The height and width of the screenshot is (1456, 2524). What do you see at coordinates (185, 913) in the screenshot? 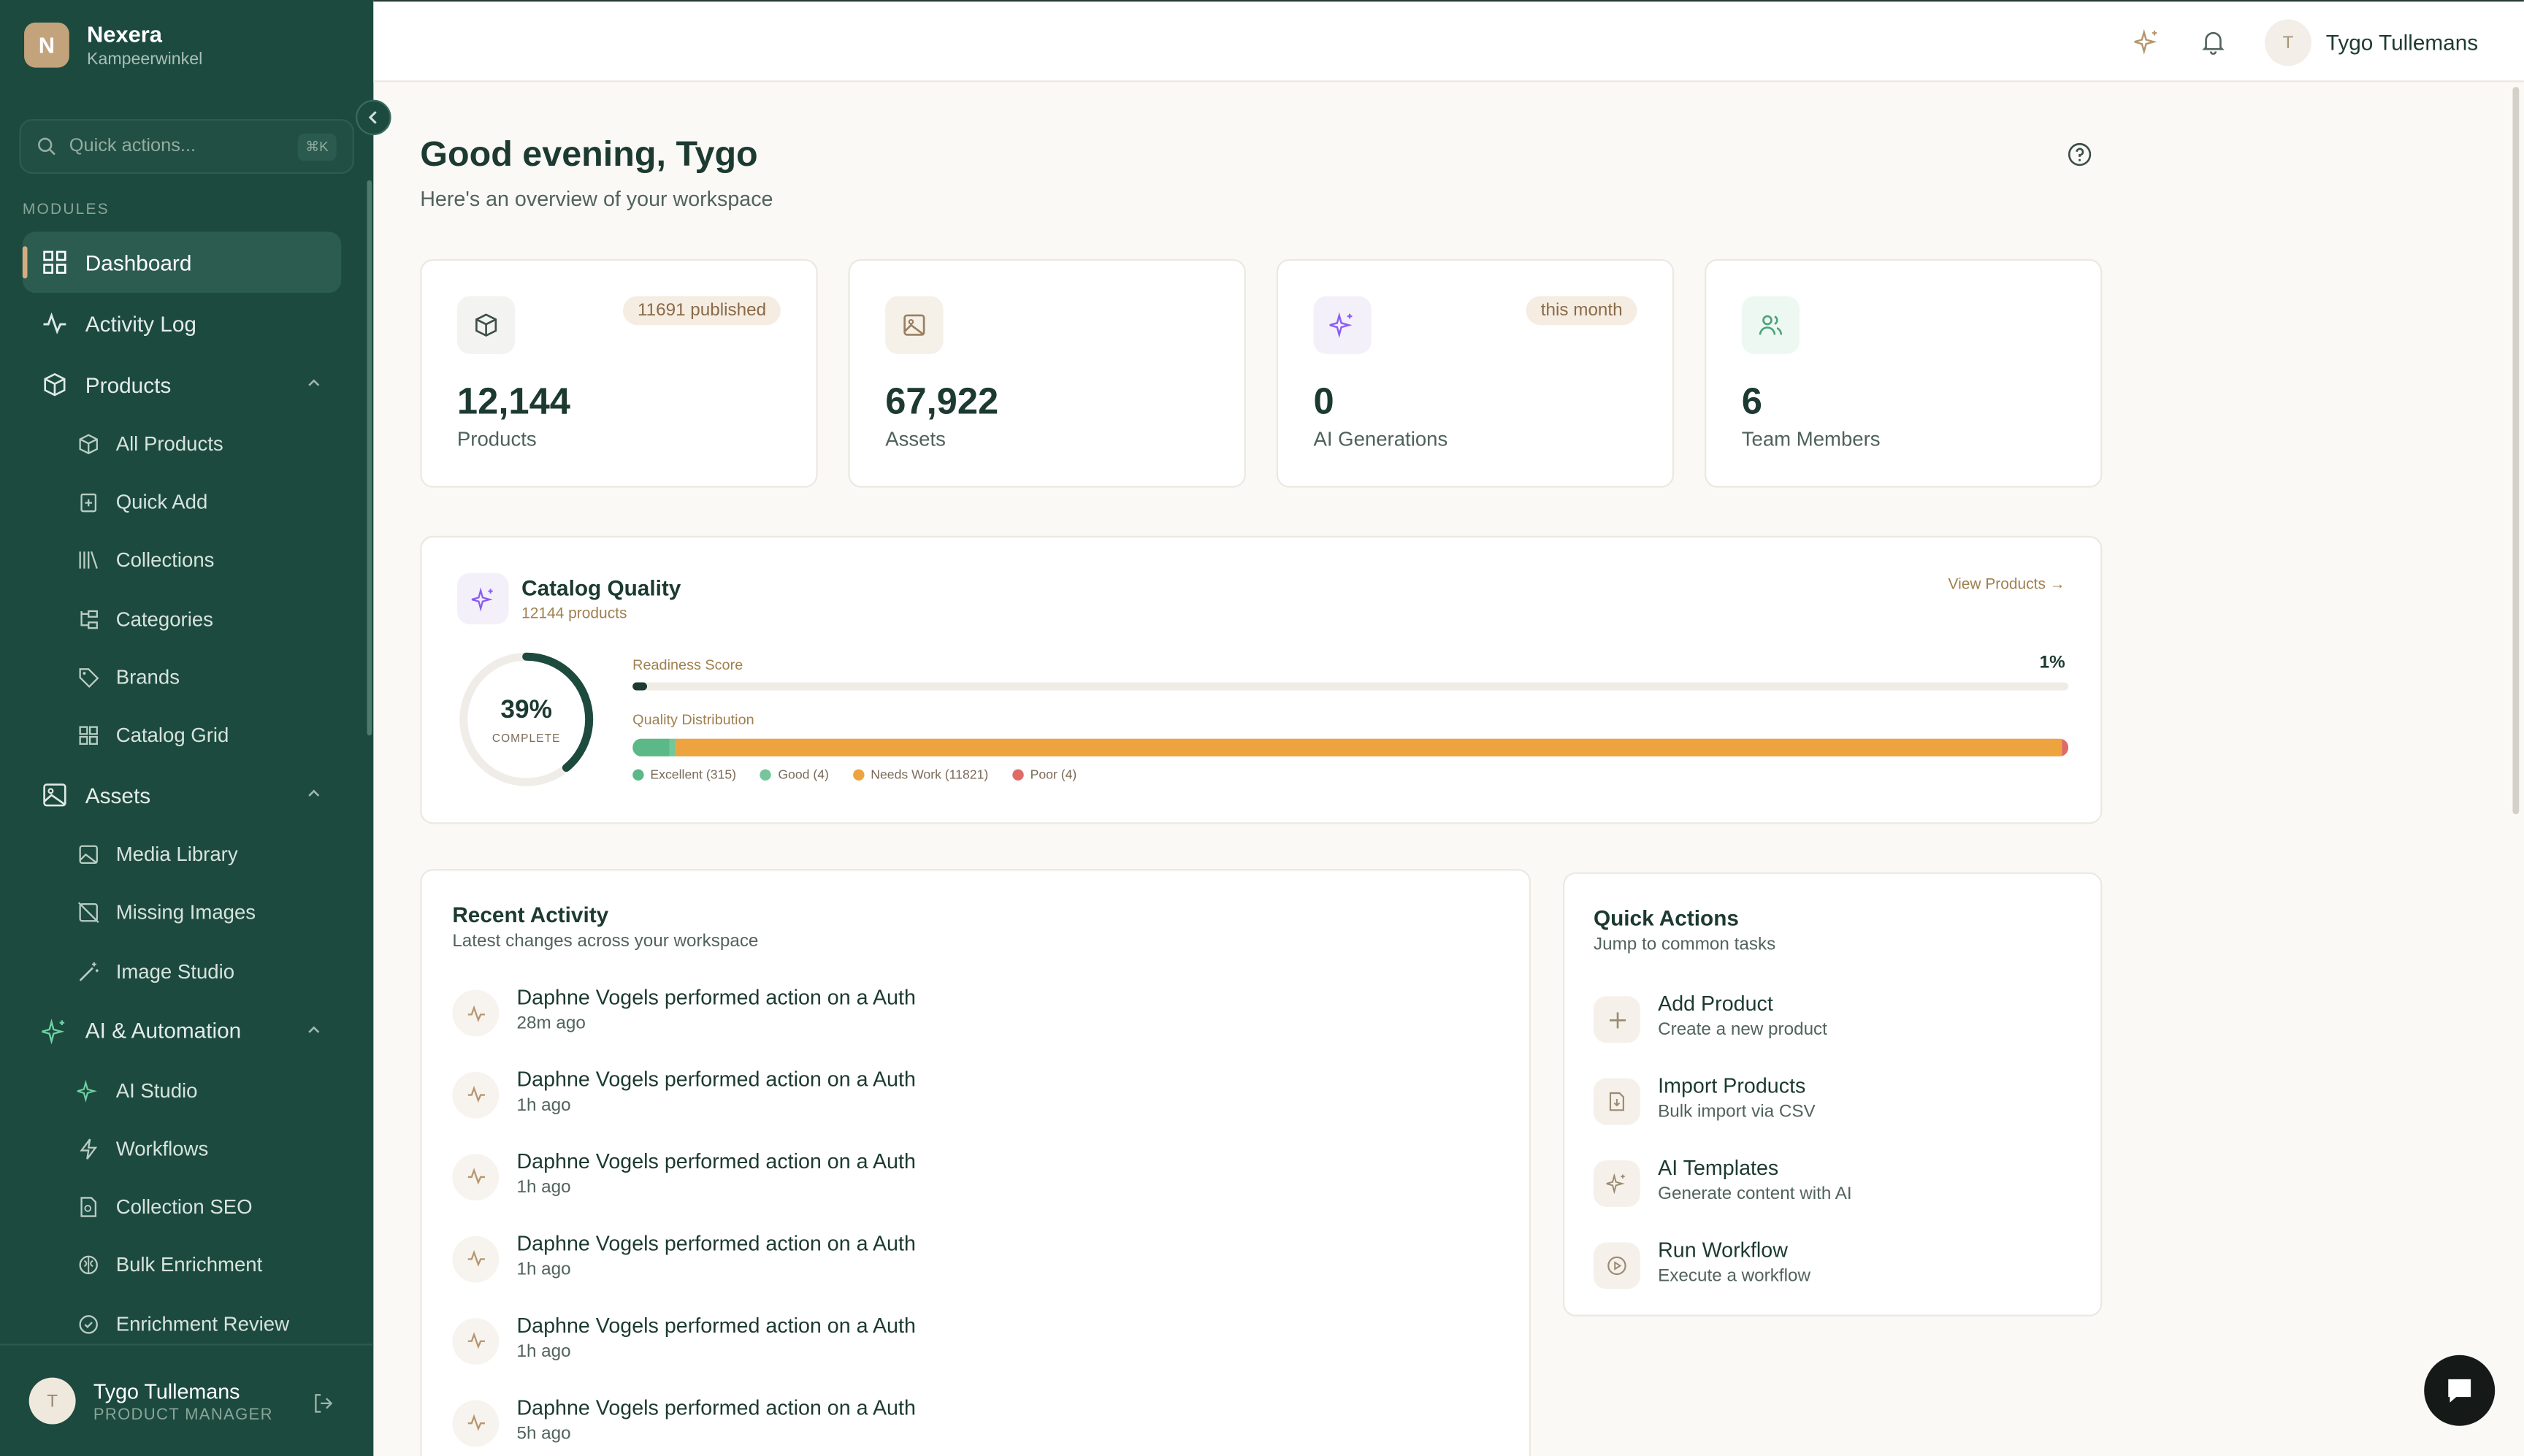
I see `sidebar-item-label: Missing Images` at bounding box center [185, 913].